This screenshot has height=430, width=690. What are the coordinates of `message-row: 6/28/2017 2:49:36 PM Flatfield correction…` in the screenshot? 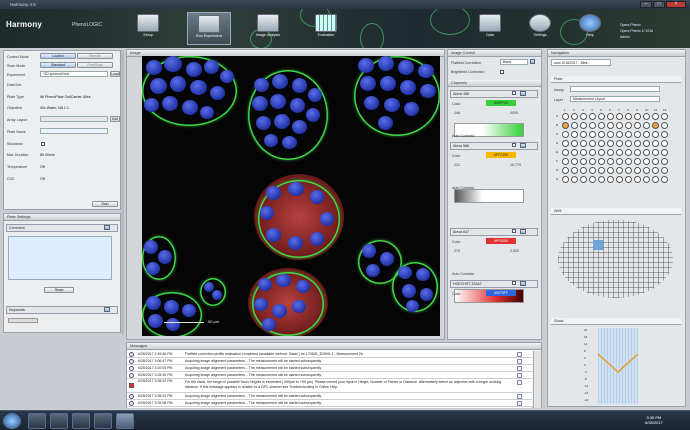 It's located at (329, 354).